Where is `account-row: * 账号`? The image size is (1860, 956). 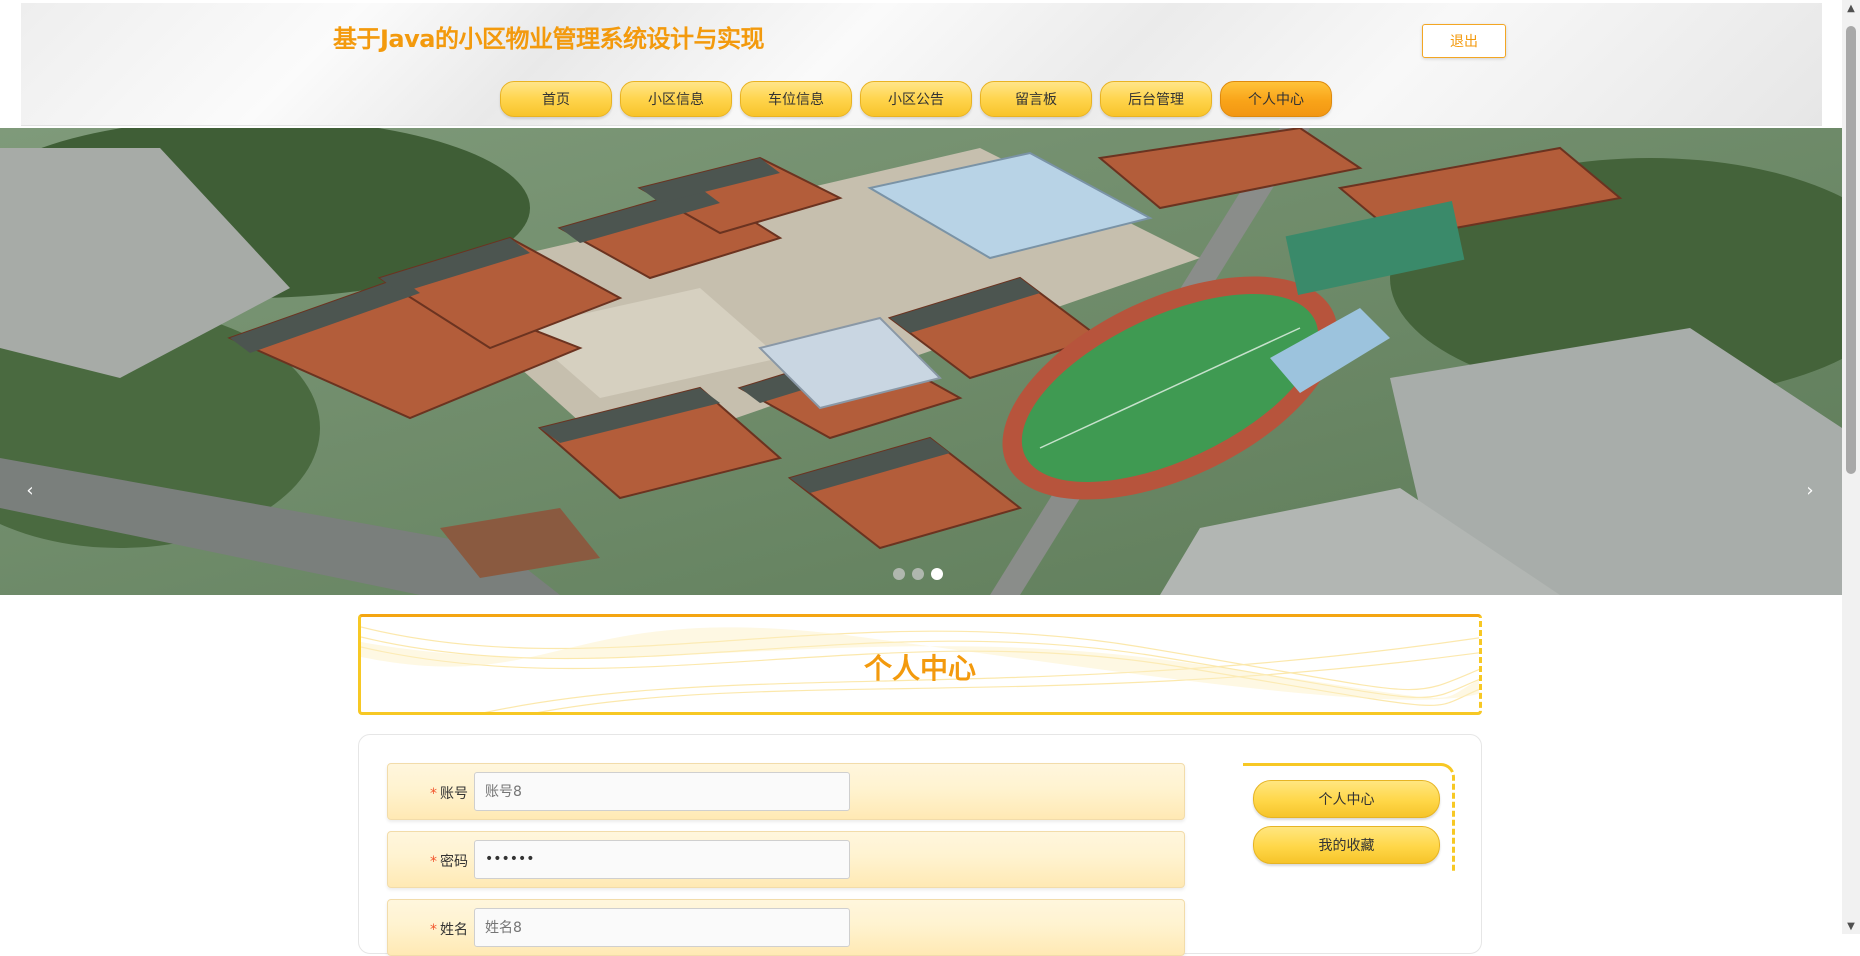
account-row: * 账号 is located at coordinates (786, 791).